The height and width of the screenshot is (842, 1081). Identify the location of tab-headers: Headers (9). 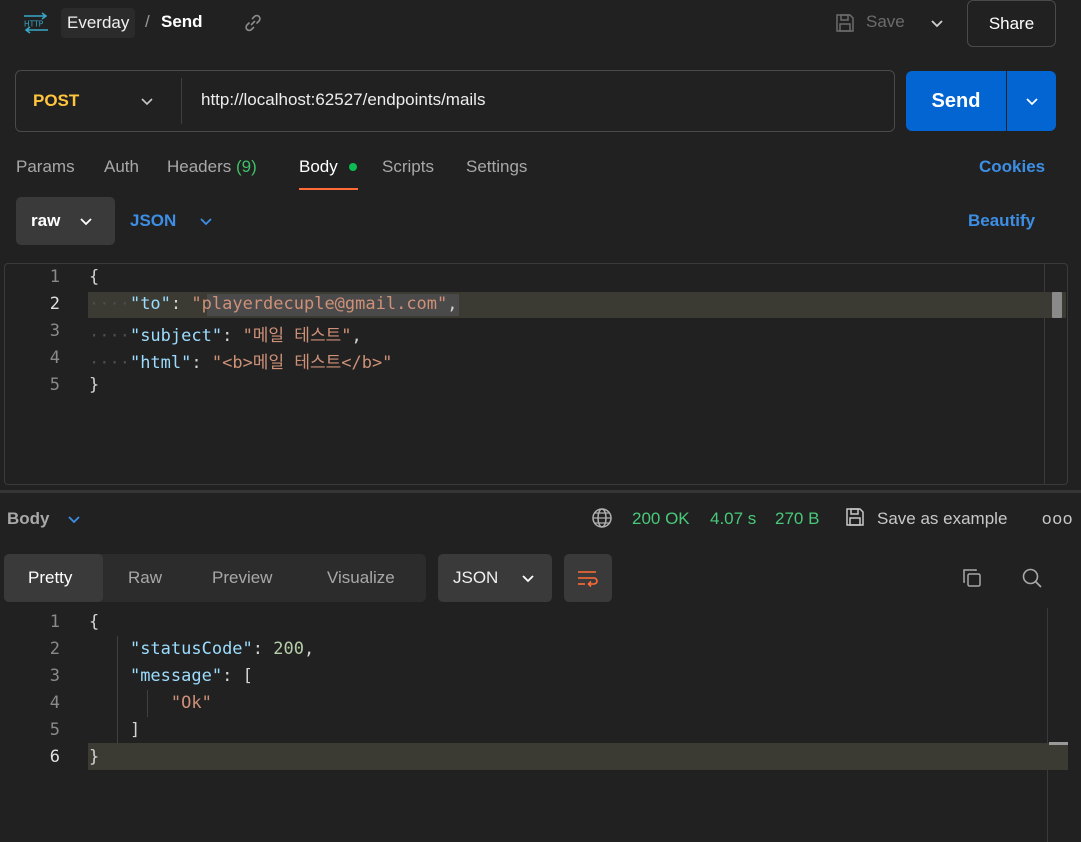
(212, 167).